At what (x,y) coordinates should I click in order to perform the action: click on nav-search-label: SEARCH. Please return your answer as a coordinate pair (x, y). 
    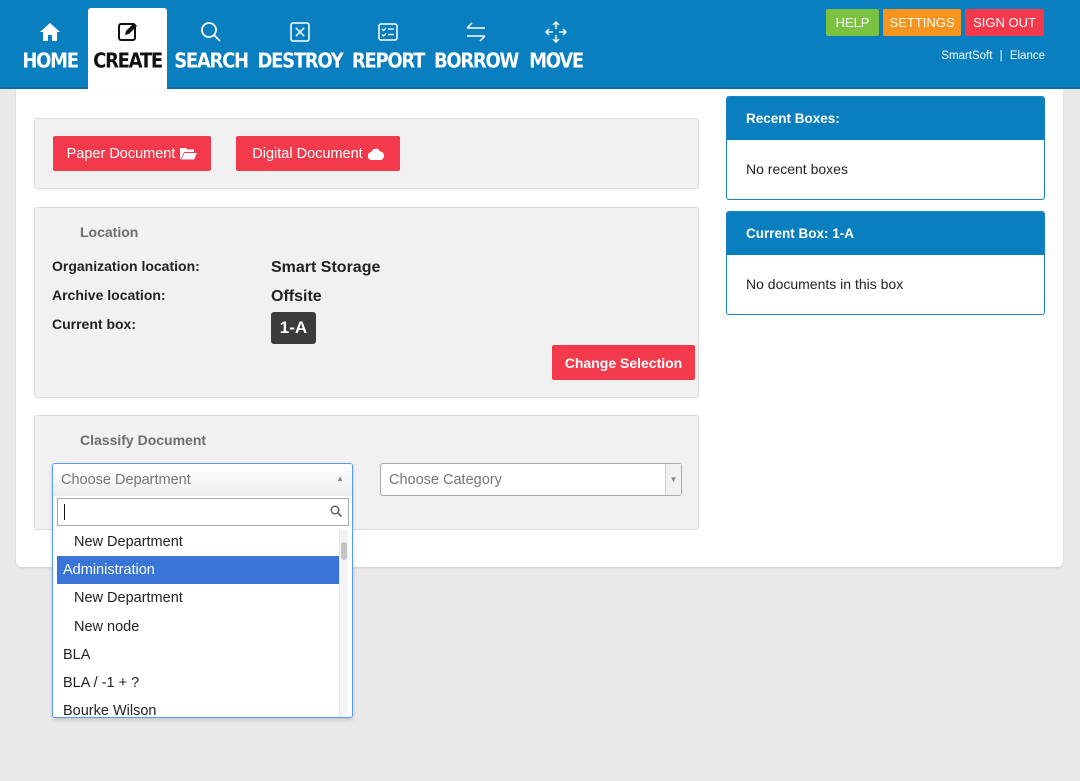
    Looking at the image, I should click on (211, 61).